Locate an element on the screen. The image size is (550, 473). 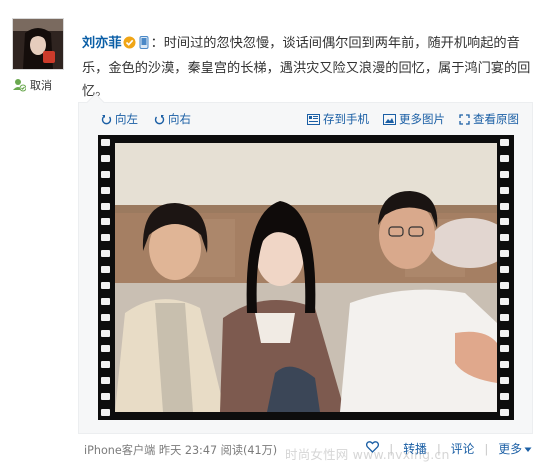
view-original-button: 查看原图 is located at coordinates (489, 119).